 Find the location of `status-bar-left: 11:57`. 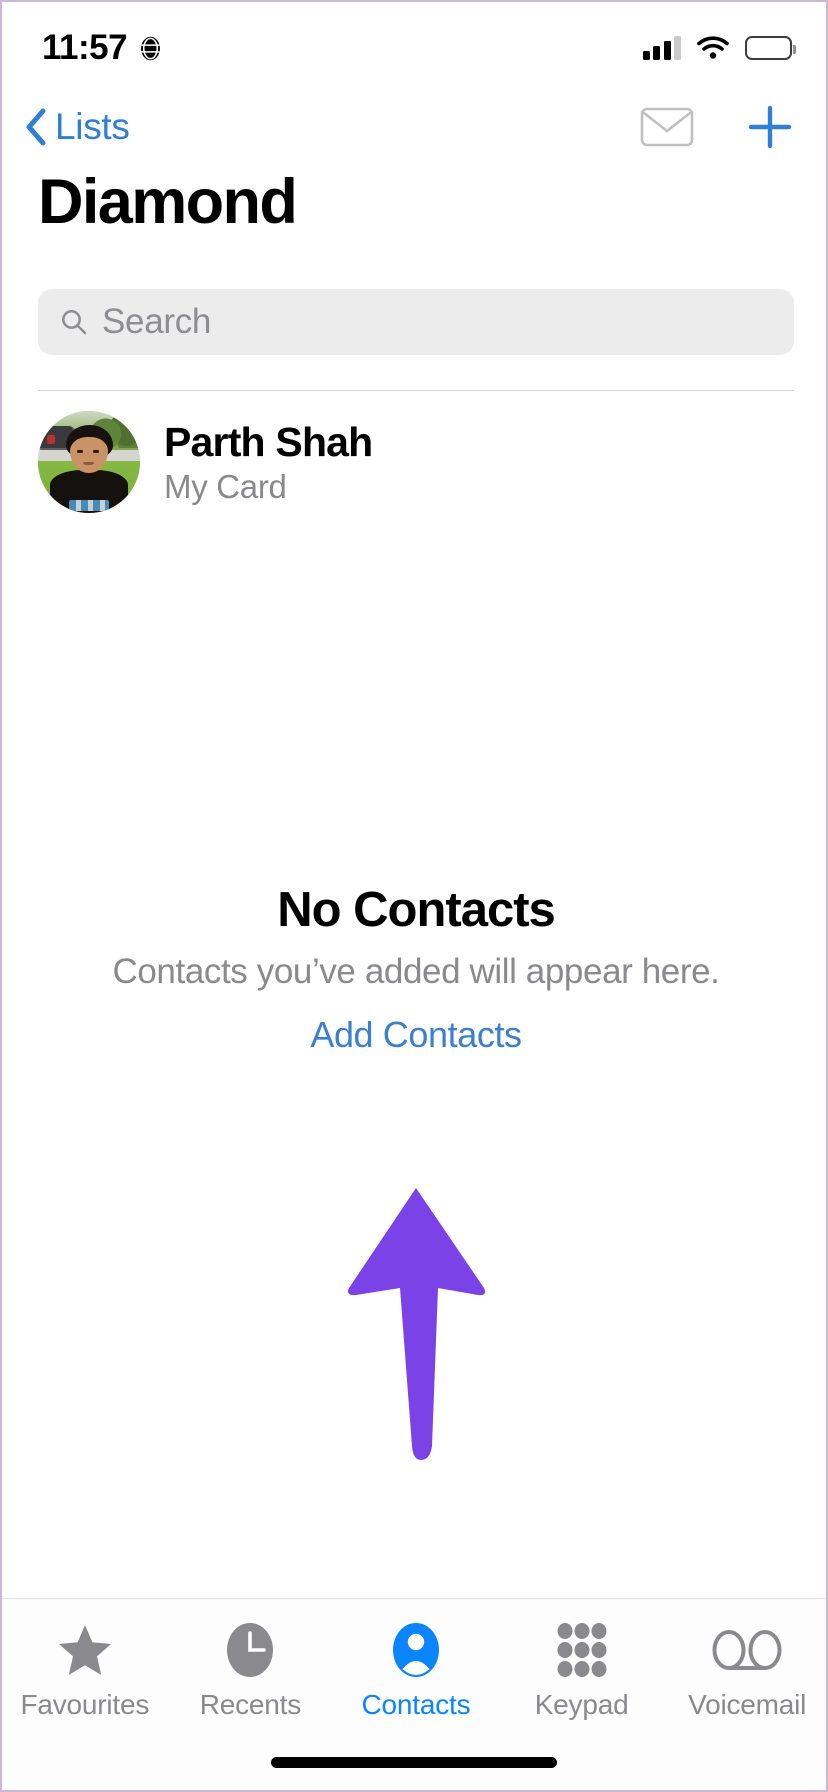

status-bar-left: 11:57 is located at coordinates (103, 48).